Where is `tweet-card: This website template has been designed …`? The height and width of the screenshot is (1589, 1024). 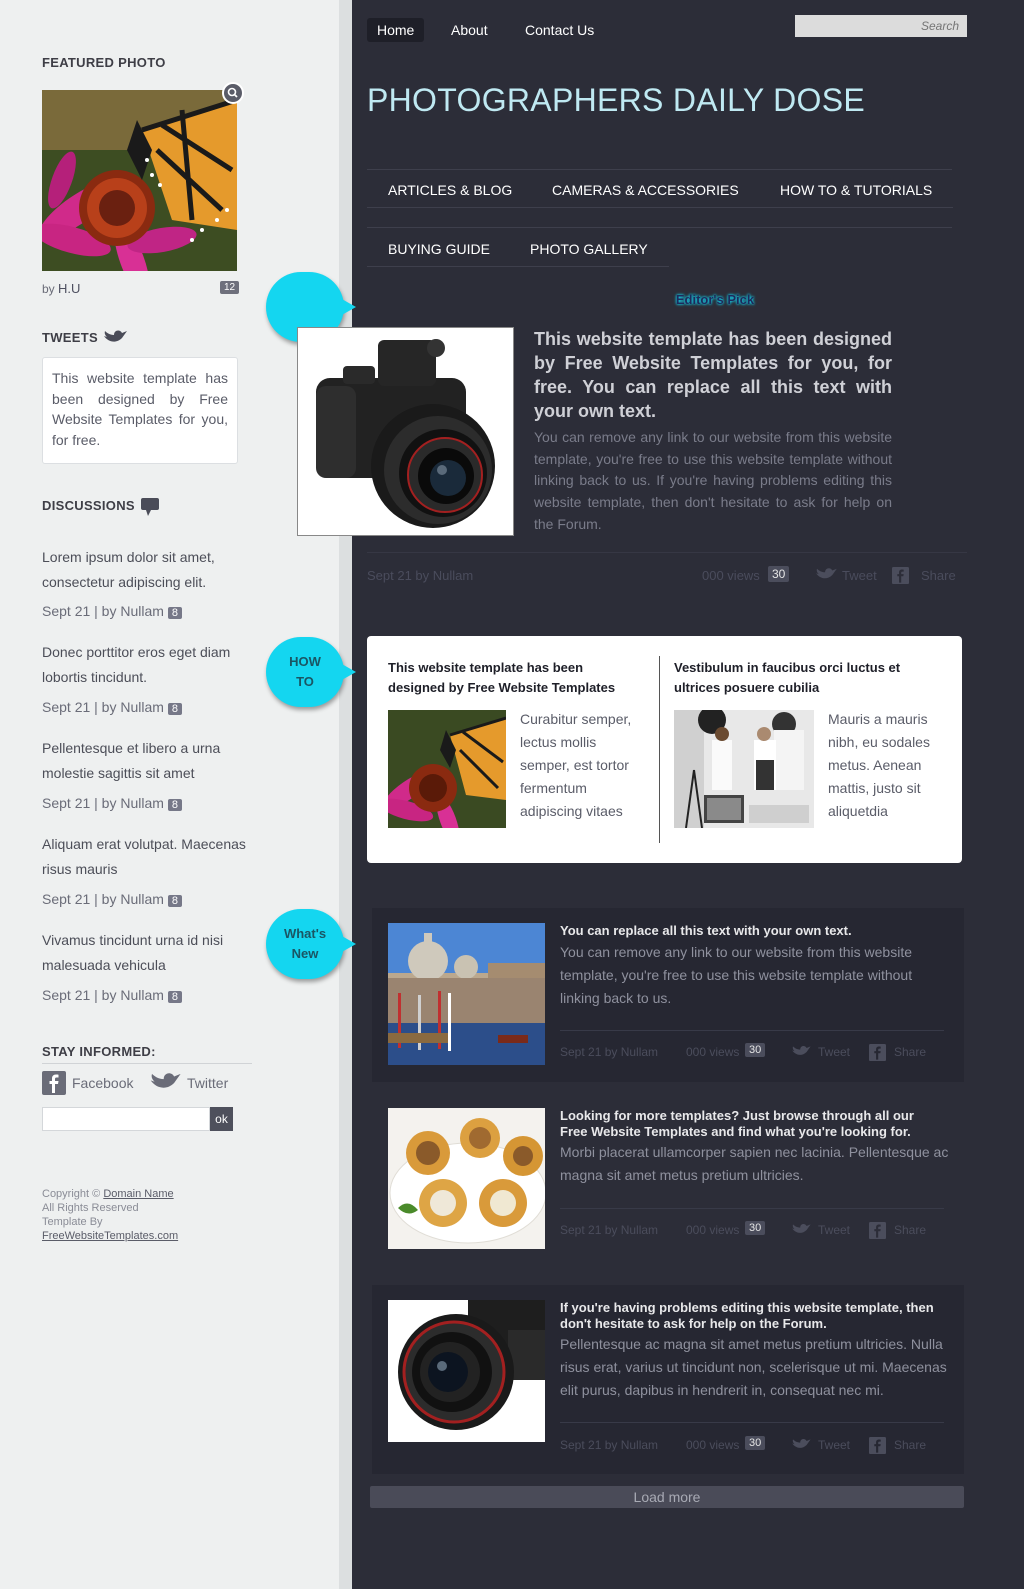
tweet-card: This website template has been designed … is located at coordinates (140, 410).